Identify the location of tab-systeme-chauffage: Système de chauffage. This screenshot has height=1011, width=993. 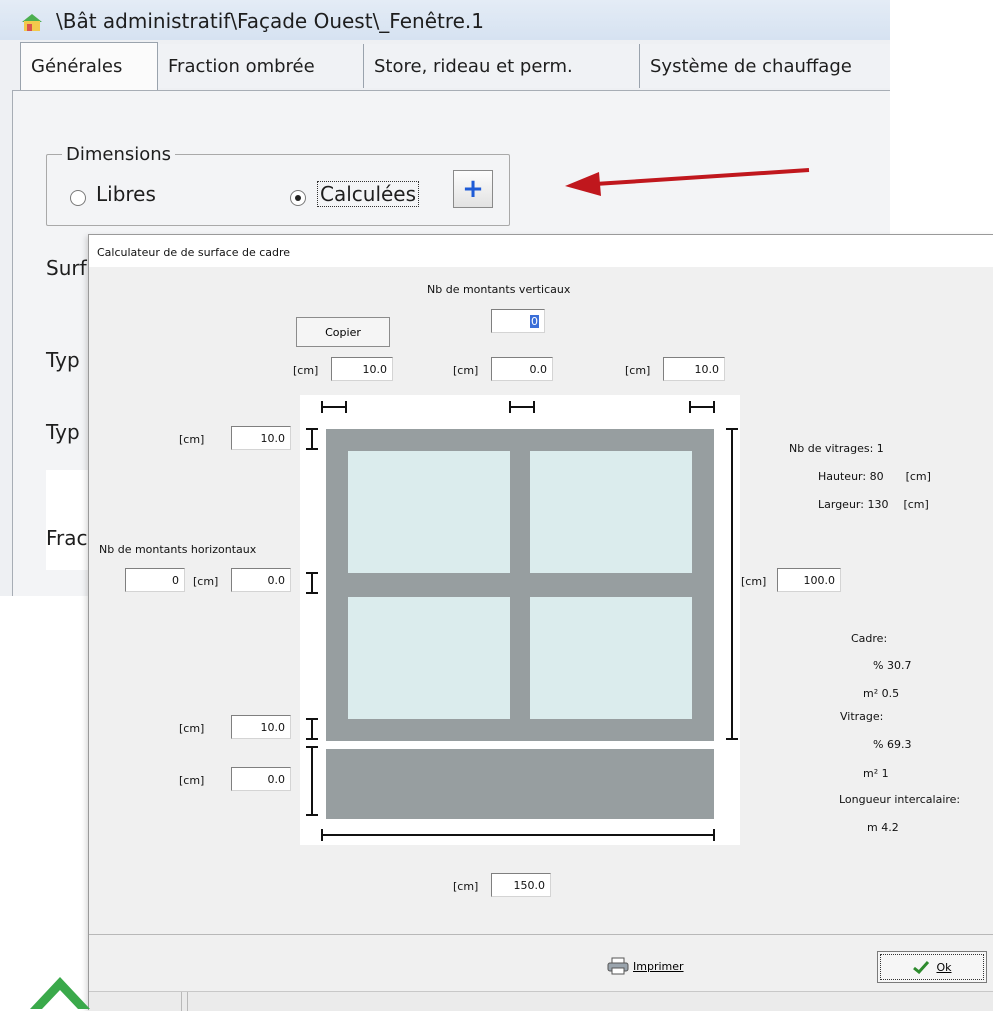
(765, 66).